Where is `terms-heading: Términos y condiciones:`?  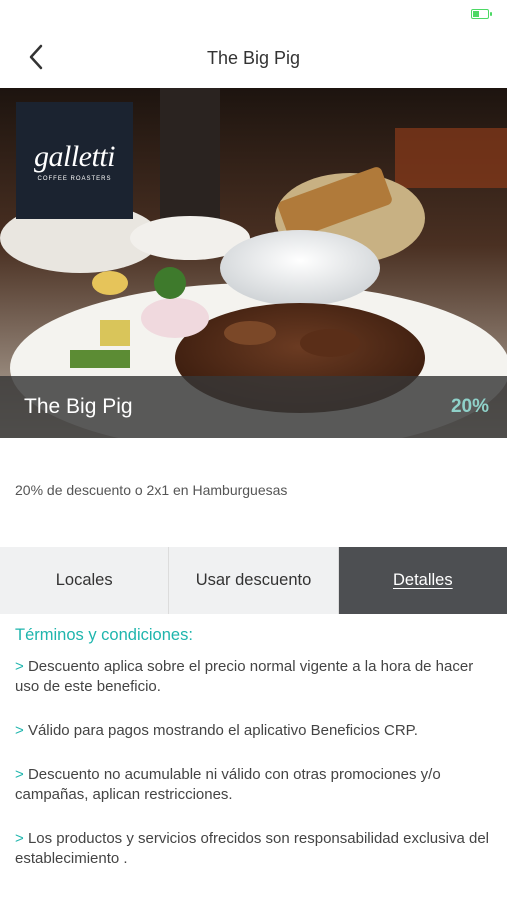 terms-heading: Términos y condiciones: is located at coordinates (104, 635).